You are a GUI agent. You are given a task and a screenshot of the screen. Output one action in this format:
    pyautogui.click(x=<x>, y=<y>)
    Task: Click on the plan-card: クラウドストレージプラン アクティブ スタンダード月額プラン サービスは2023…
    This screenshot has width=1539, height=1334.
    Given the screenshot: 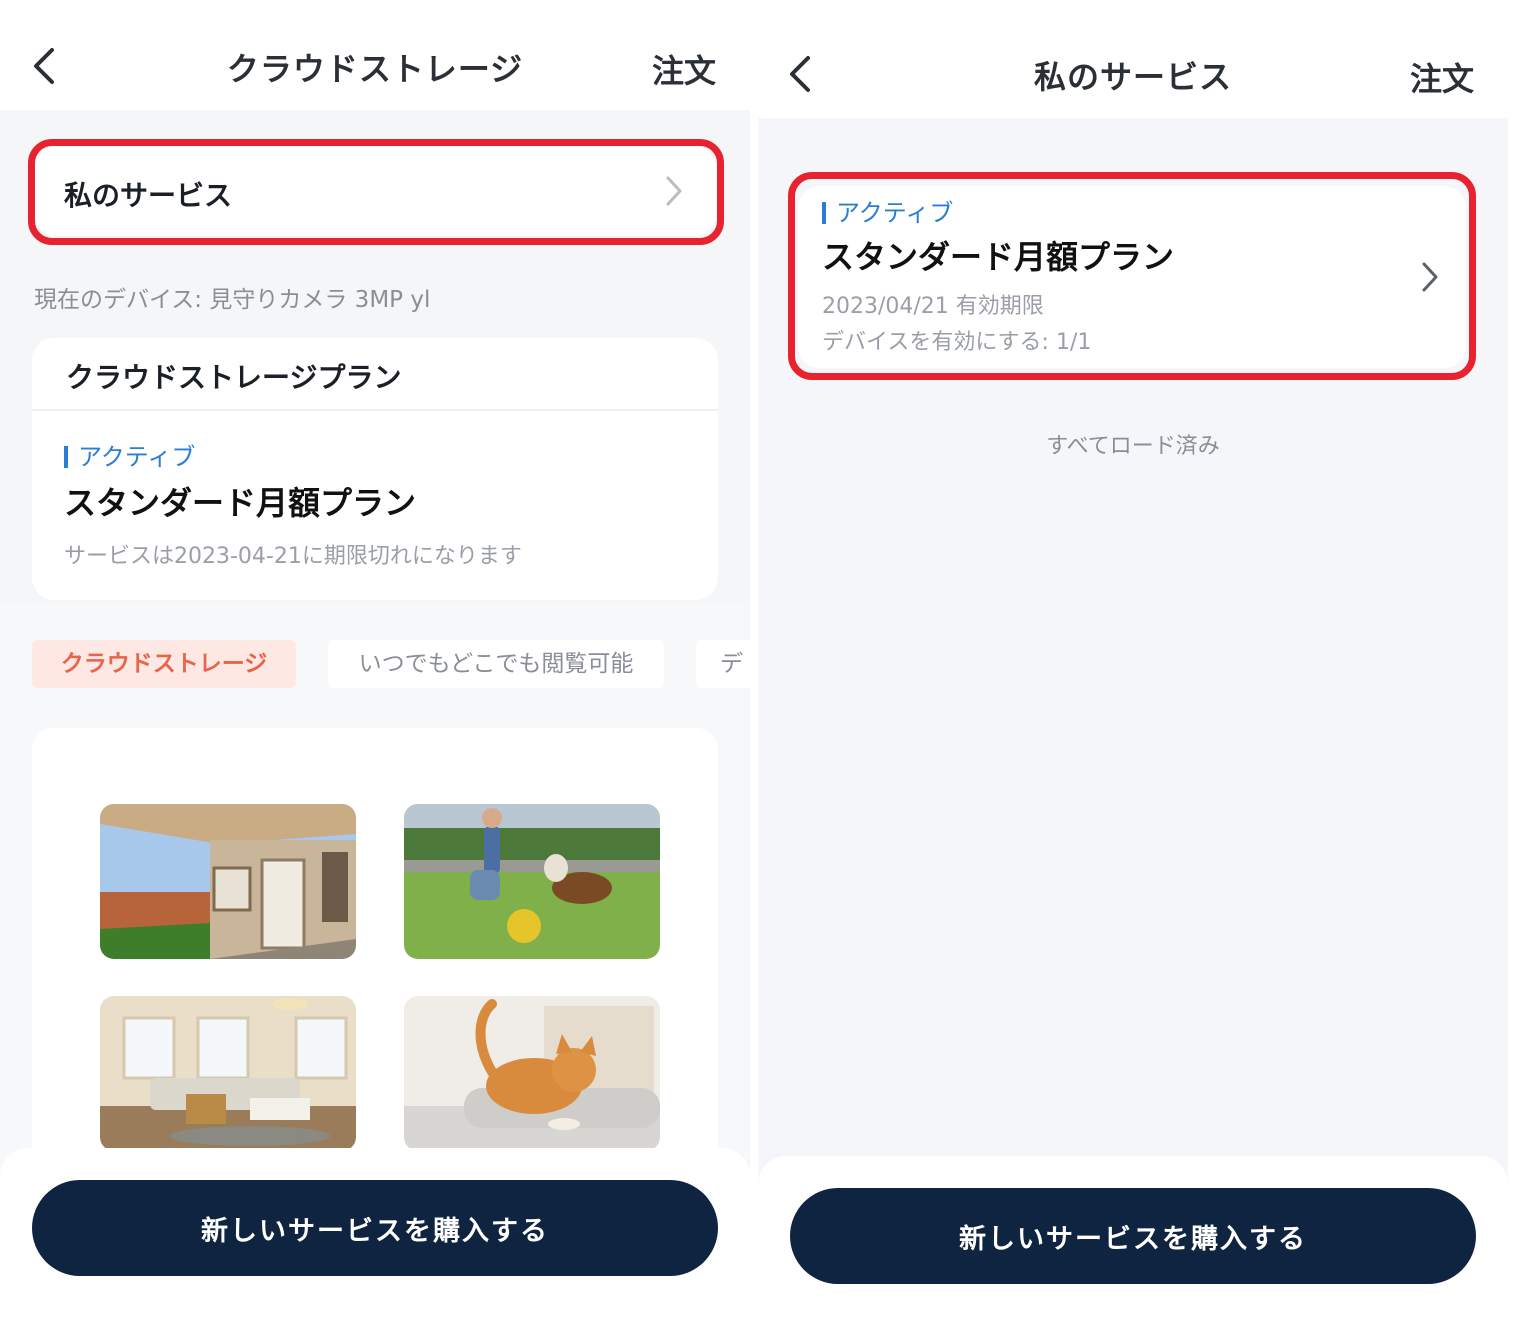 What is the action you would take?
    pyautogui.click(x=375, y=469)
    